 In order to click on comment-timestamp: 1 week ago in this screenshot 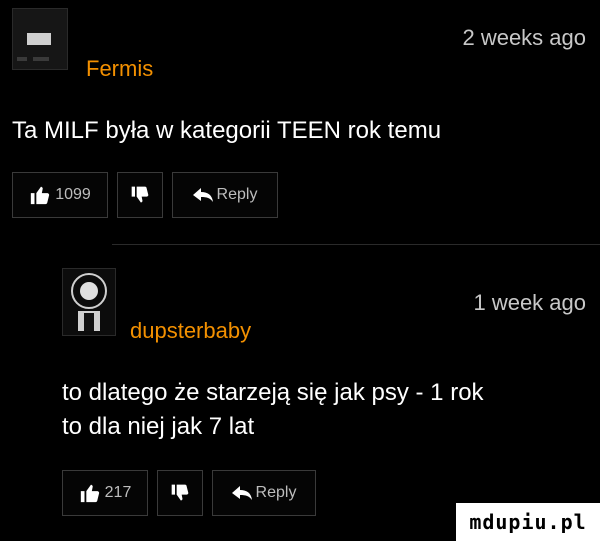, I will do `click(529, 302)`.